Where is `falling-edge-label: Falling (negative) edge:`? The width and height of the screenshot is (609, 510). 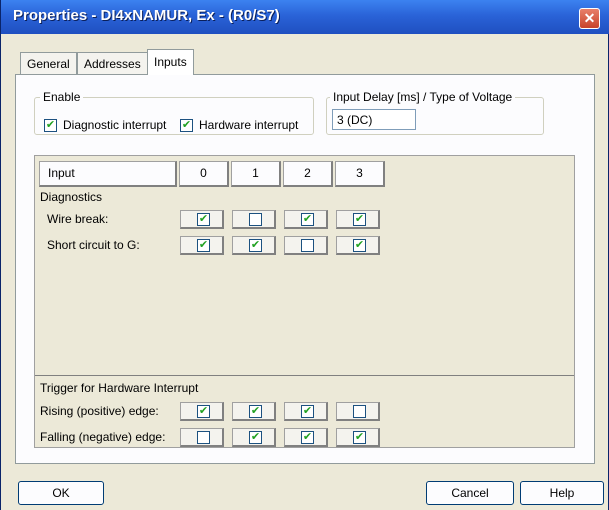
falling-edge-label: Falling (negative) edge: is located at coordinates (103, 437).